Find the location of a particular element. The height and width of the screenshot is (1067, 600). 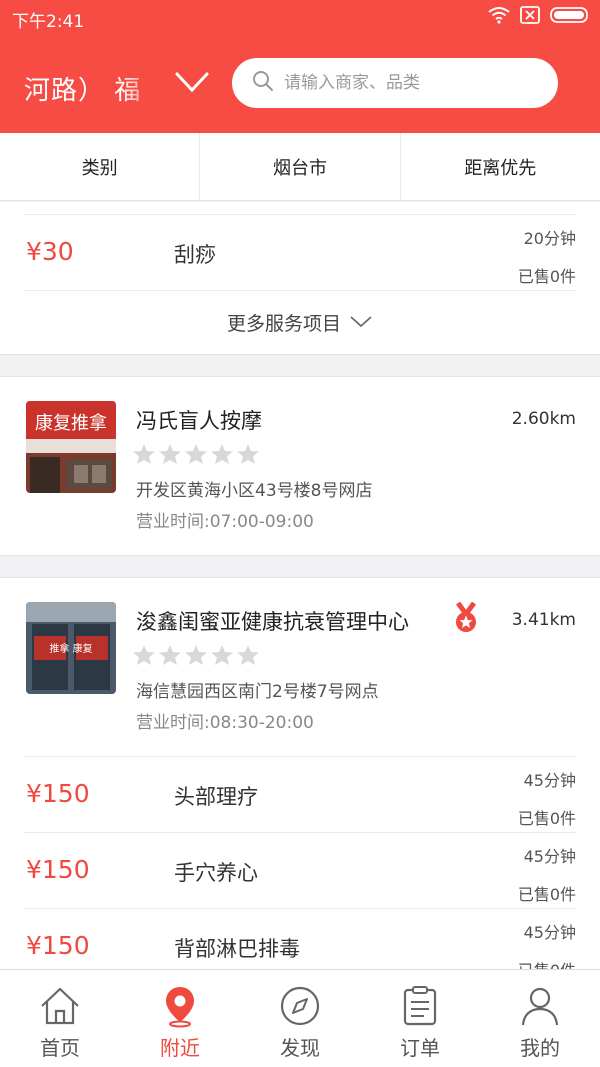

location-pin-icon is located at coordinates (180, 1007).